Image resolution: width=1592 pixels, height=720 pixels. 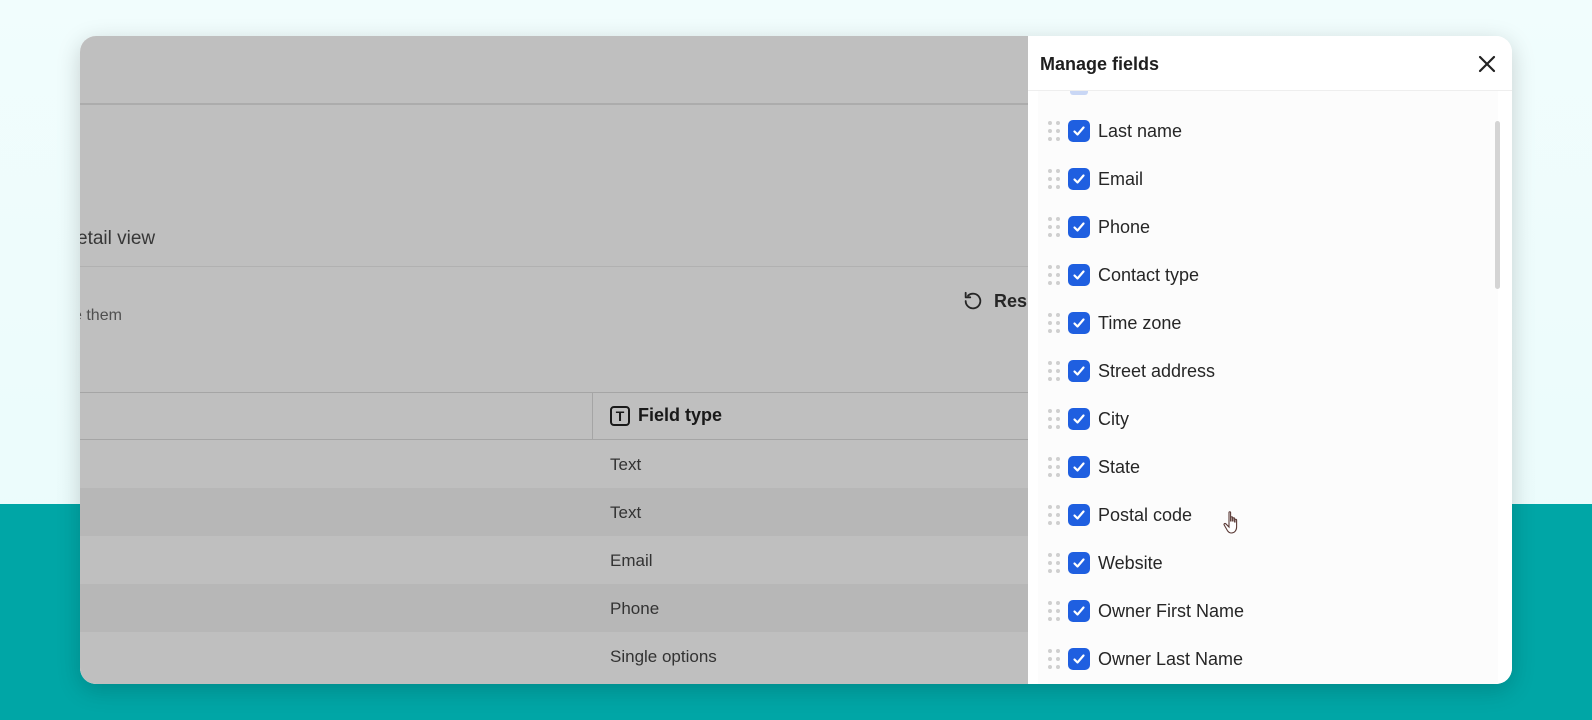 I want to click on close-icon, so click(x=1487, y=64).